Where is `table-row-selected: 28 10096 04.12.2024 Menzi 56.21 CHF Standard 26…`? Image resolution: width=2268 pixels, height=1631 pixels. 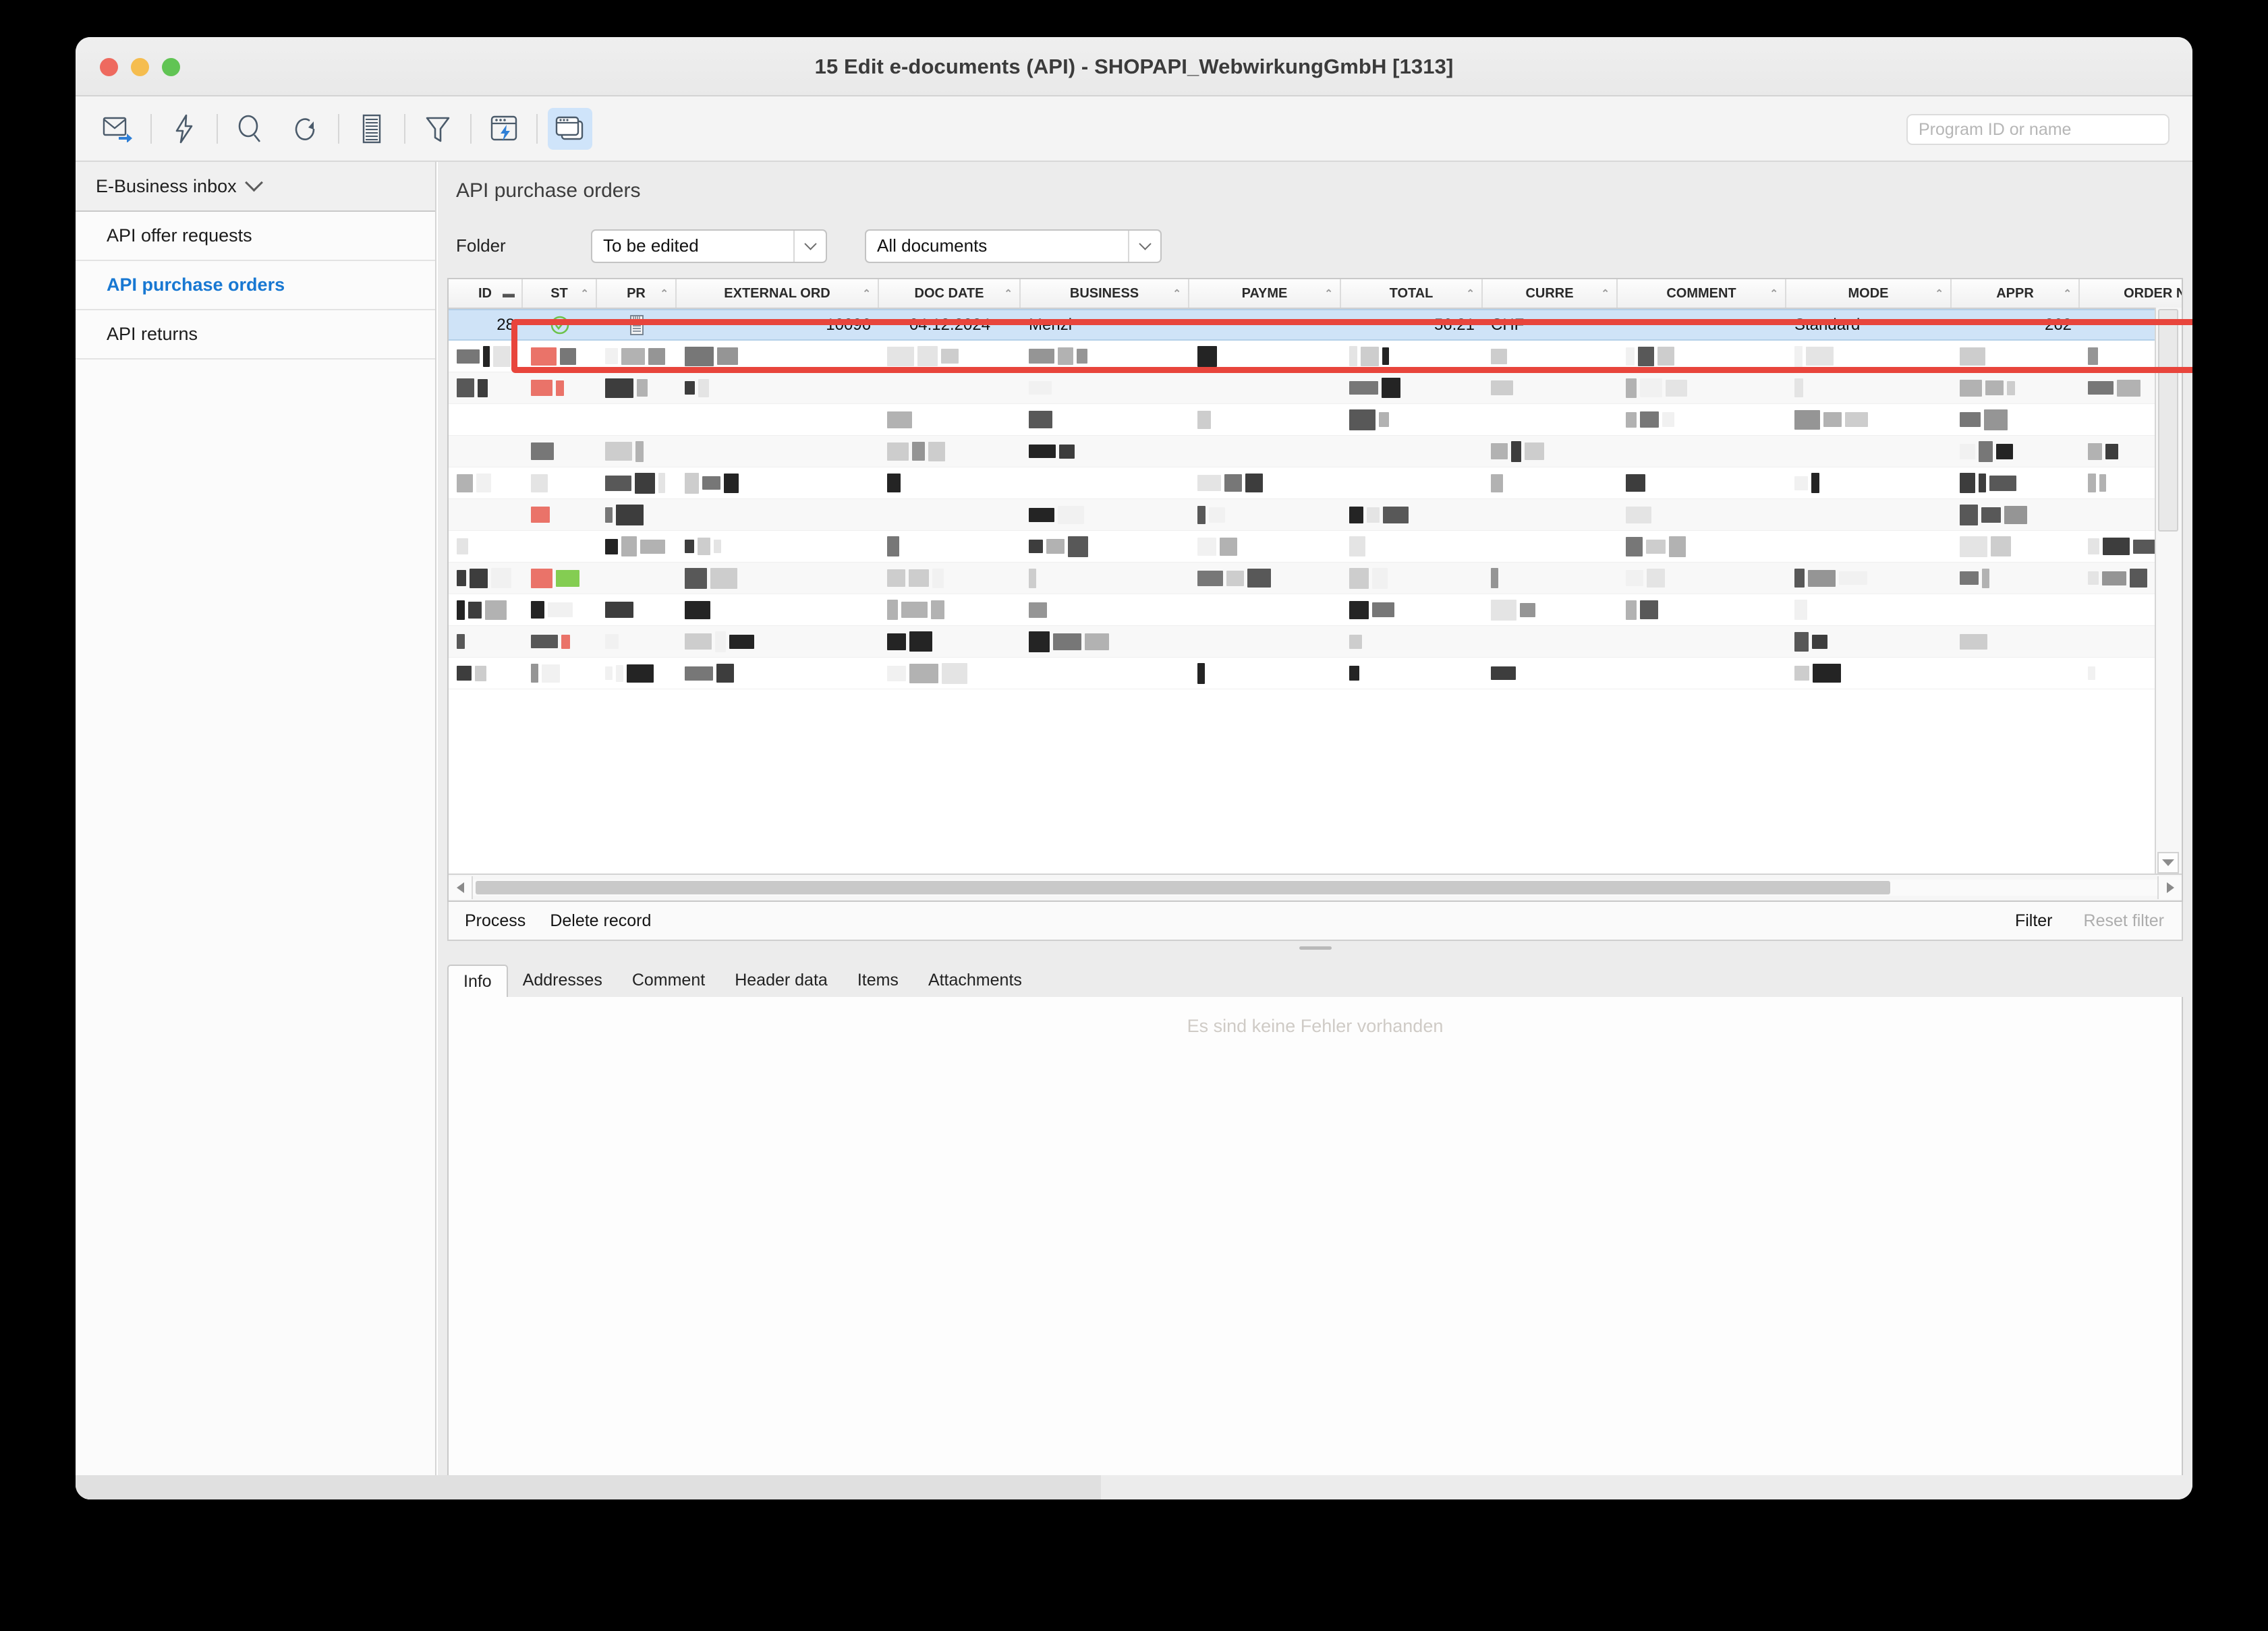 table-row-selected: 28 10096 04.12.2024 Menzi 56.21 CHF Standard 26… is located at coordinates (1315, 325).